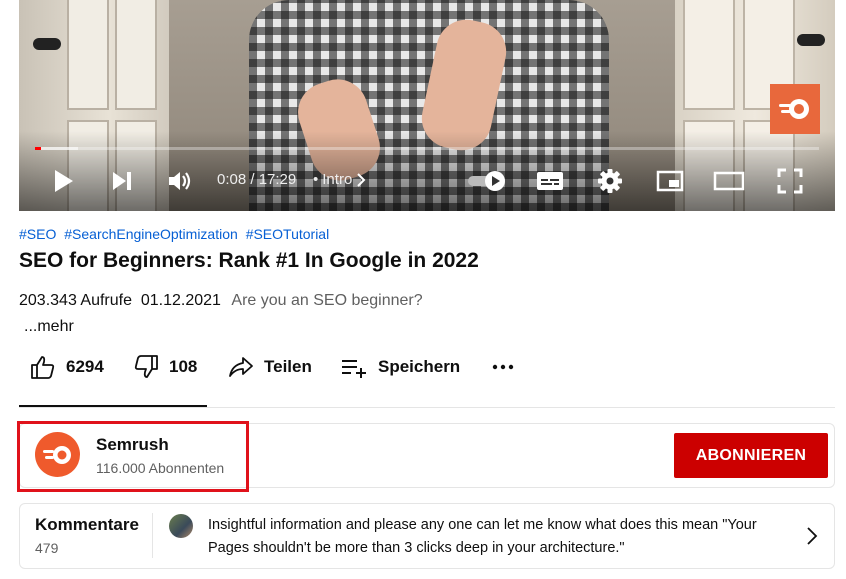 This screenshot has height=579, width=846. Describe the element at coordinates (257, 179) in the screenshot. I see `time-display: 0:08 / 17:29` at that location.